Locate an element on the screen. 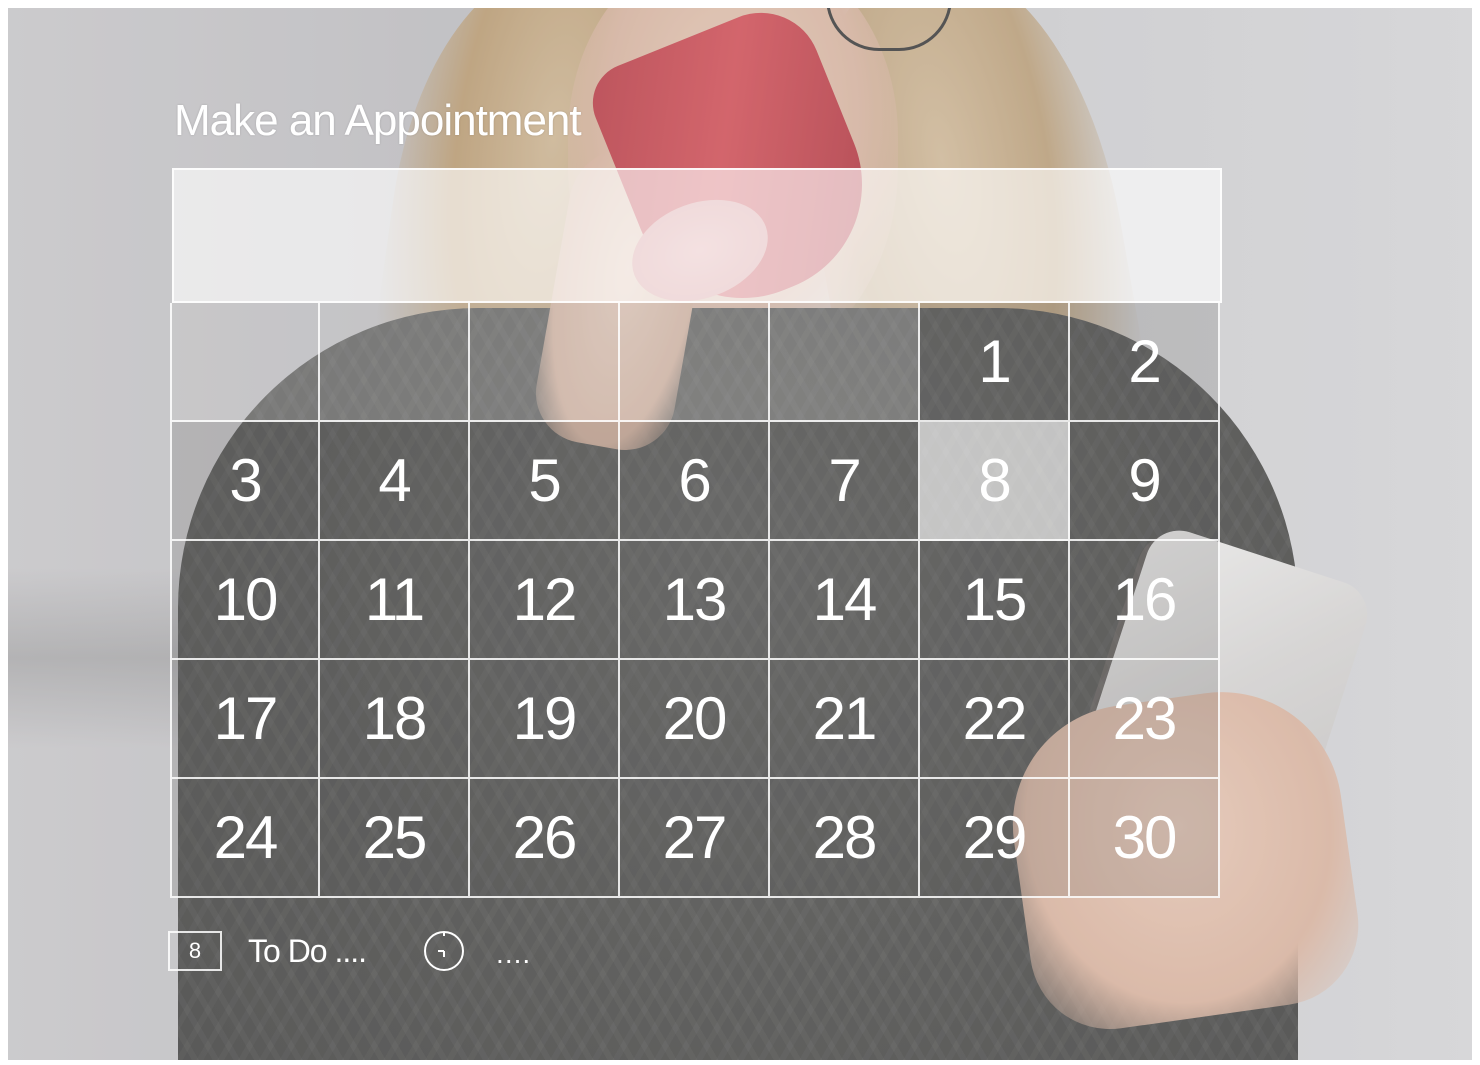 The width and height of the screenshot is (1480, 1065). calendar-day-30: 30 is located at coordinates (1145, 838).